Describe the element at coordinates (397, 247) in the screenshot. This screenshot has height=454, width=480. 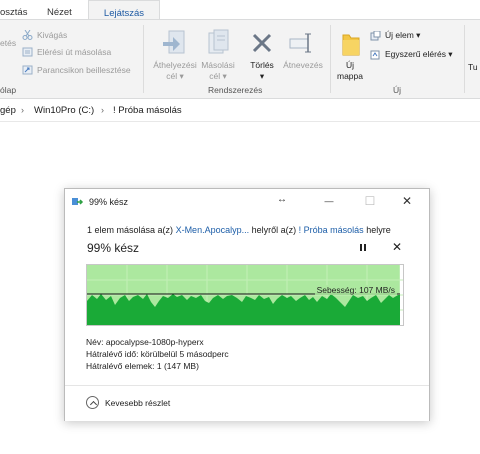
I see `cancel-copy-button: ✕` at that location.